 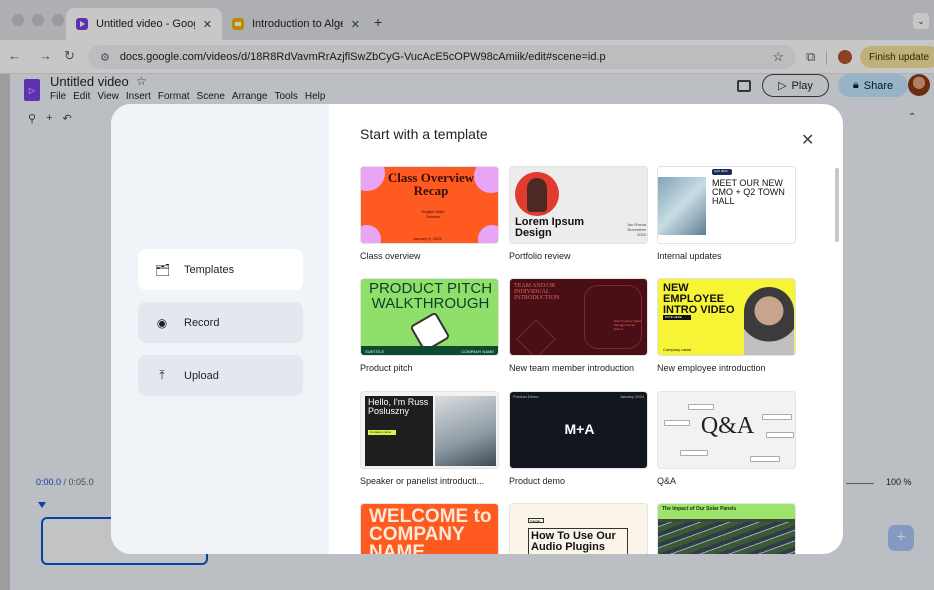 I want to click on template-card-qa: Q&A Q&A, so click(x=726, y=438).